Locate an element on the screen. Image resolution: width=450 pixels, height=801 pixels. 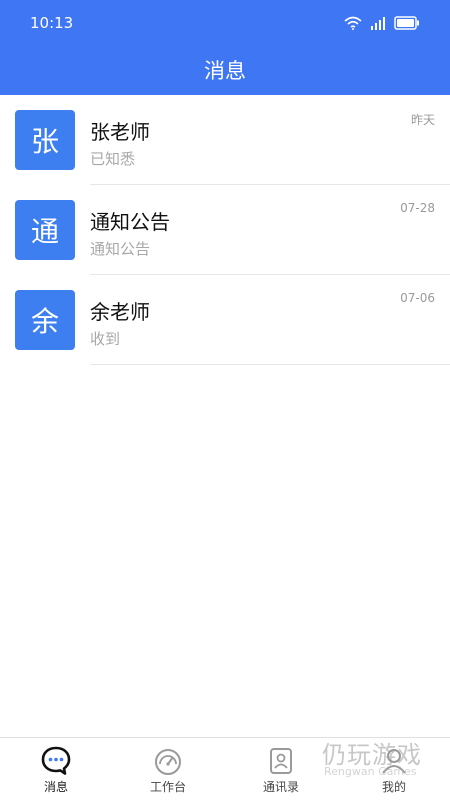
tab-workbench: 工作台 is located at coordinates (168, 769).